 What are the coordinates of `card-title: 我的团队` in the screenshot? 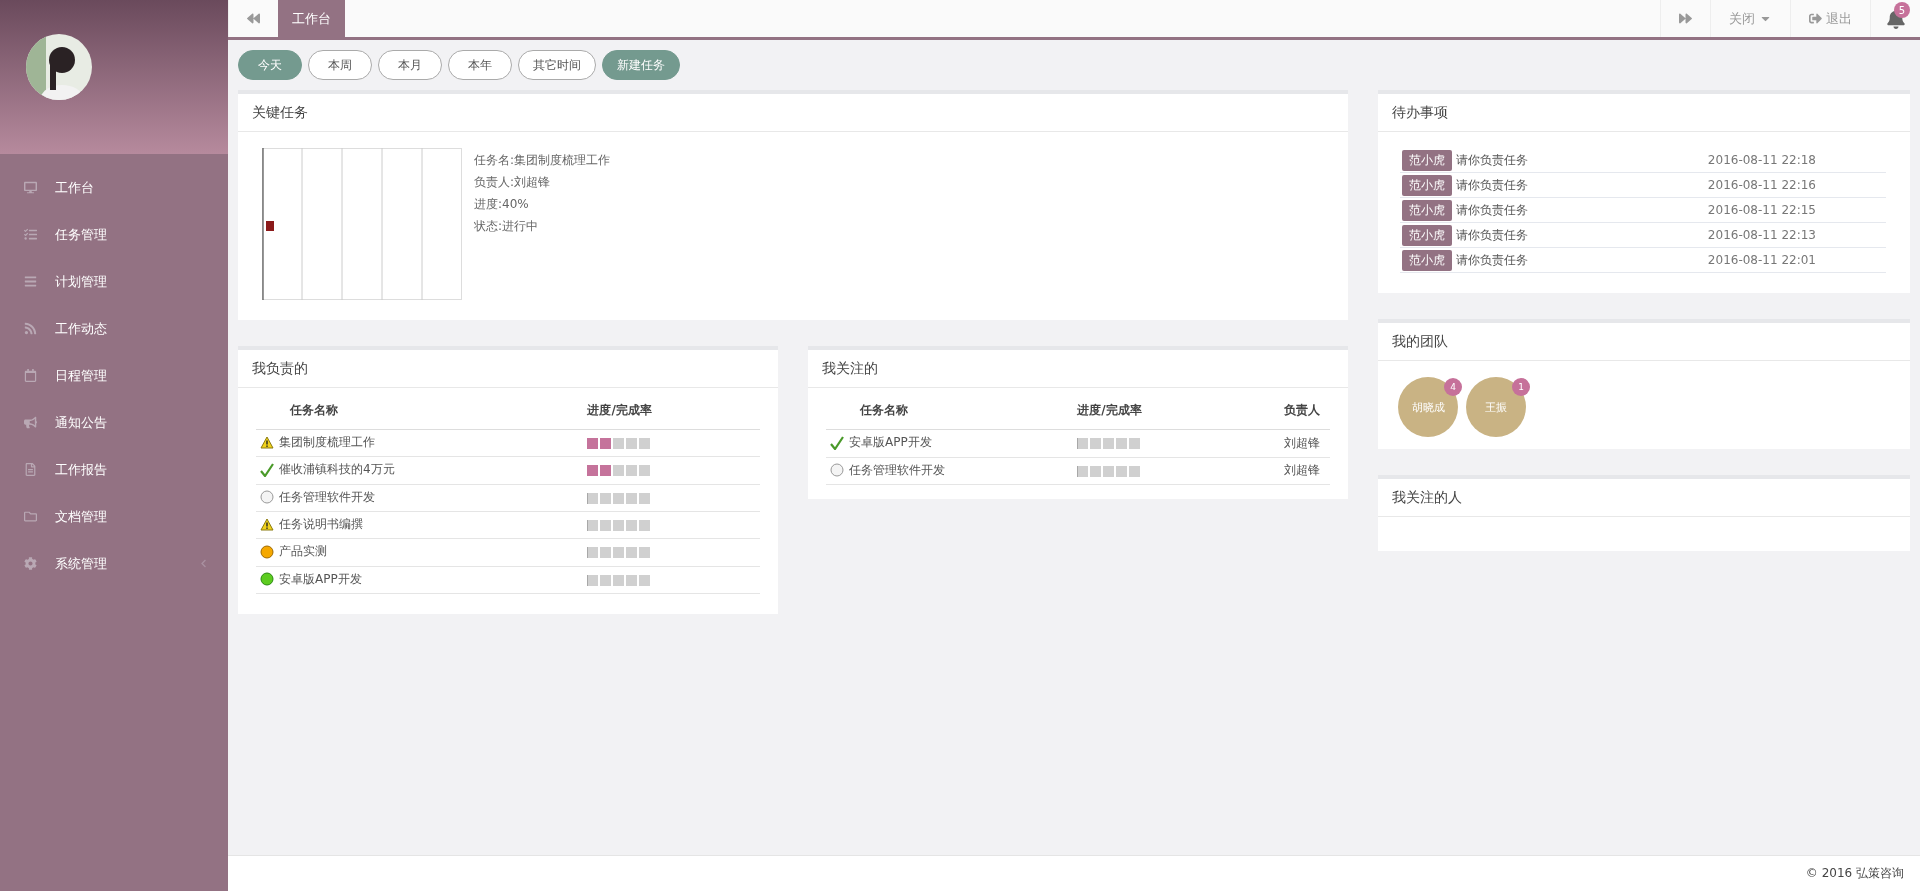 It's located at (1644, 342).